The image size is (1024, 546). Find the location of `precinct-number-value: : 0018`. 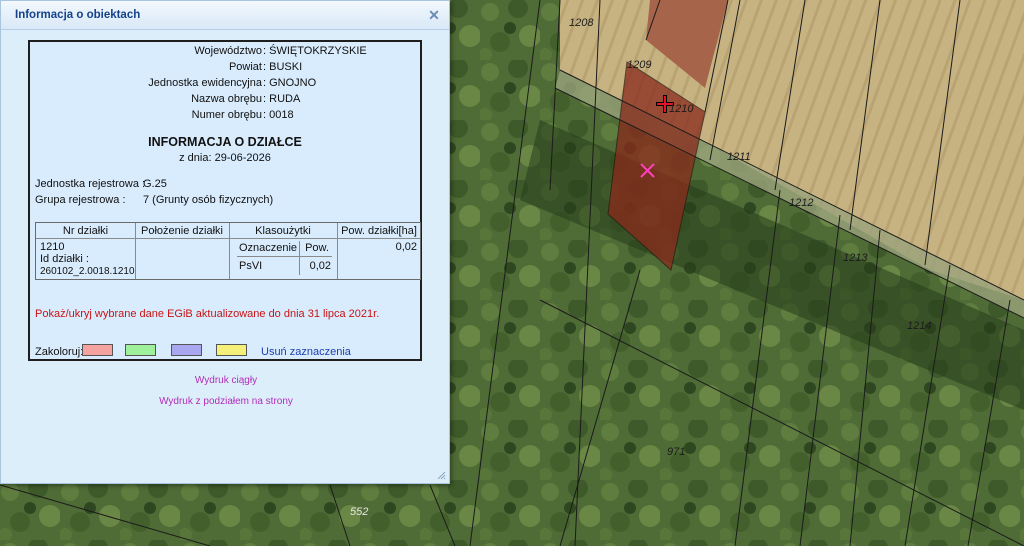

precinct-number-value: : 0018 is located at coordinates (278, 115).